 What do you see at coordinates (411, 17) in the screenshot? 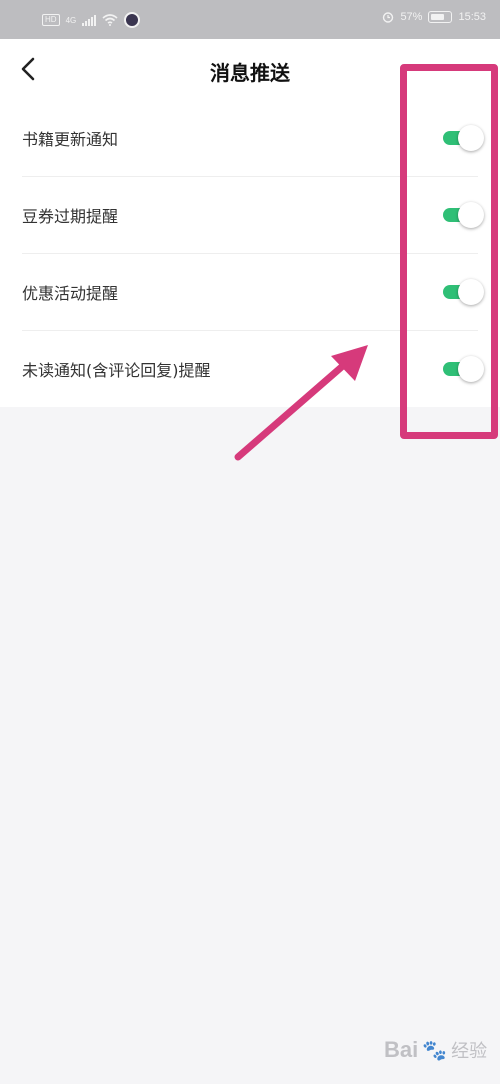
I see `battery-percent: 57%` at bounding box center [411, 17].